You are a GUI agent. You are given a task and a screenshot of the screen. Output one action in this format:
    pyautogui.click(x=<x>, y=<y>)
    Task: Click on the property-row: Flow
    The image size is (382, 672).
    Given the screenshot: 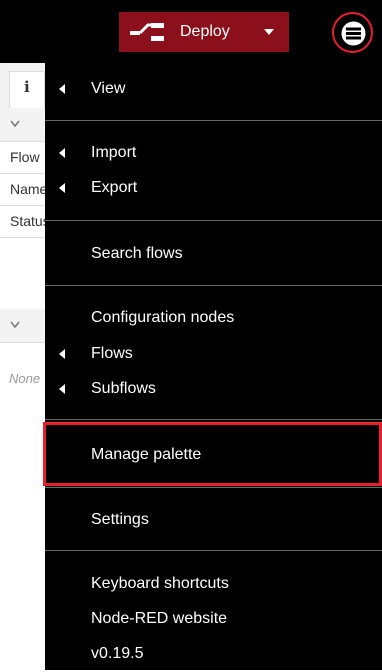 What is the action you would take?
    pyautogui.click(x=22, y=158)
    